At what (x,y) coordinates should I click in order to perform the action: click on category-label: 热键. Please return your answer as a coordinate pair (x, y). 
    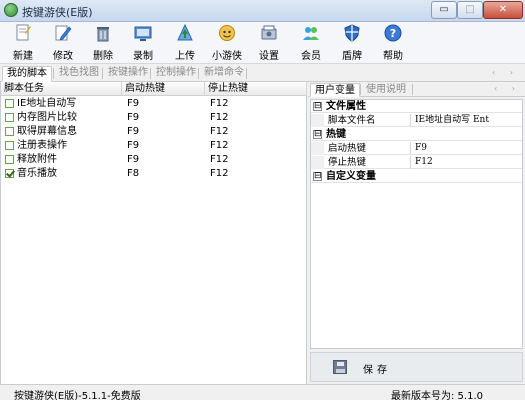
    Looking at the image, I should click on (336, 134).